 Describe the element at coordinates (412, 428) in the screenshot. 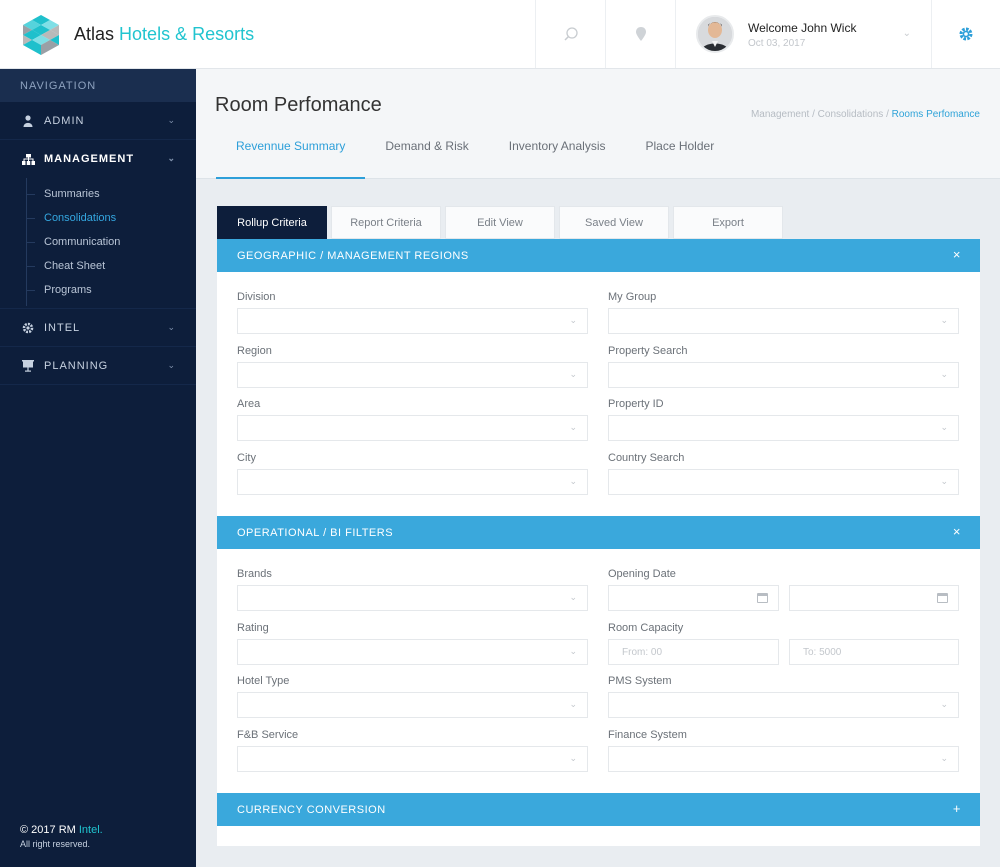

I see `area-select: ⌄` at that location.